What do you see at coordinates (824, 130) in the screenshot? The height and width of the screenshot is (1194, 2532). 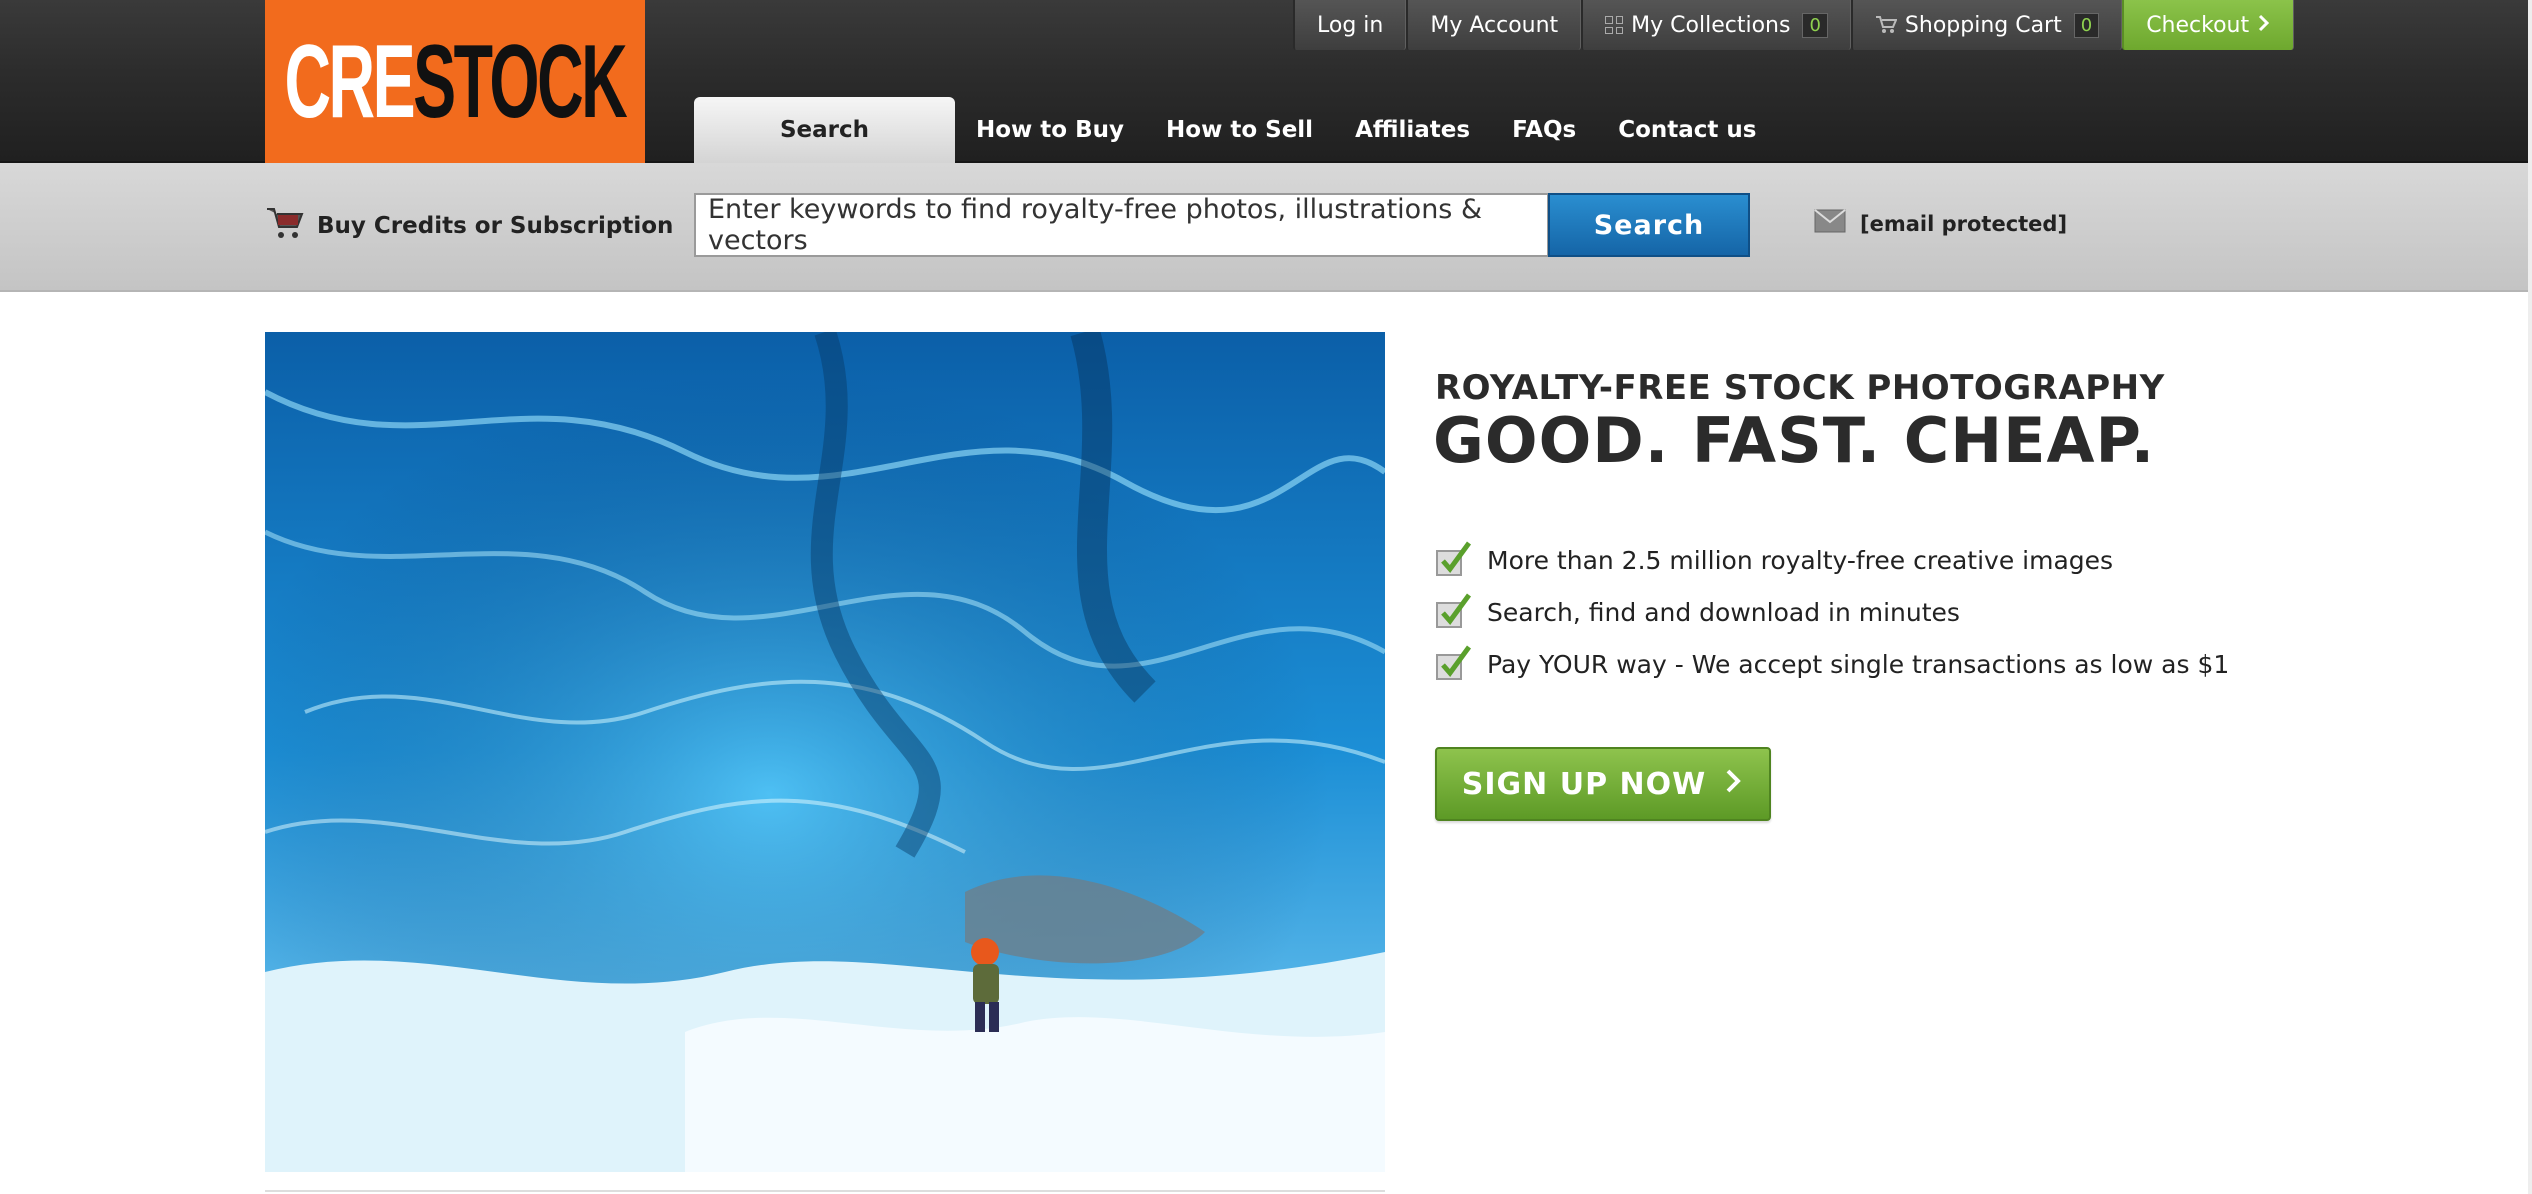 I see `tab-search: Search` at bounding box center [824, 130].